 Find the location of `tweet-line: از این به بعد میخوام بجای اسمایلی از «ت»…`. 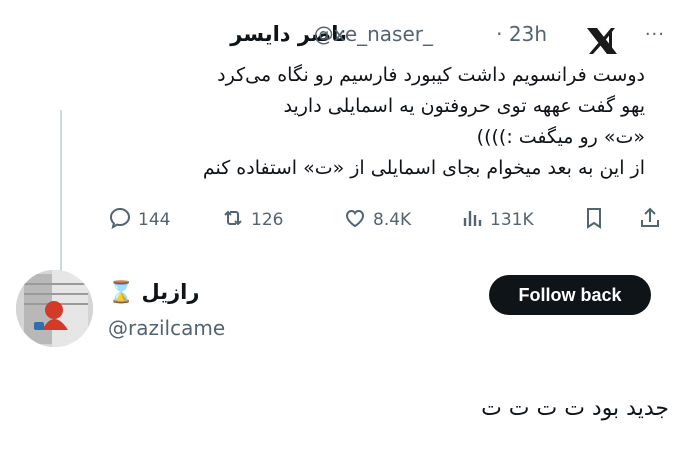

tweet-line: از این به بعد میخوام بجای اسمایلی از «ت»… is located at coordinates (423, 168).